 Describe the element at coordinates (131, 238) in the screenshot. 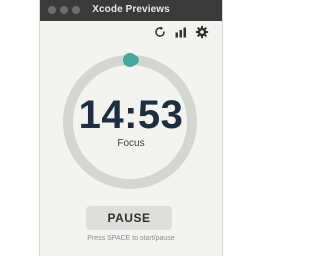

I see `keyboard-hint: Press SPACE to start/pause` at that location.